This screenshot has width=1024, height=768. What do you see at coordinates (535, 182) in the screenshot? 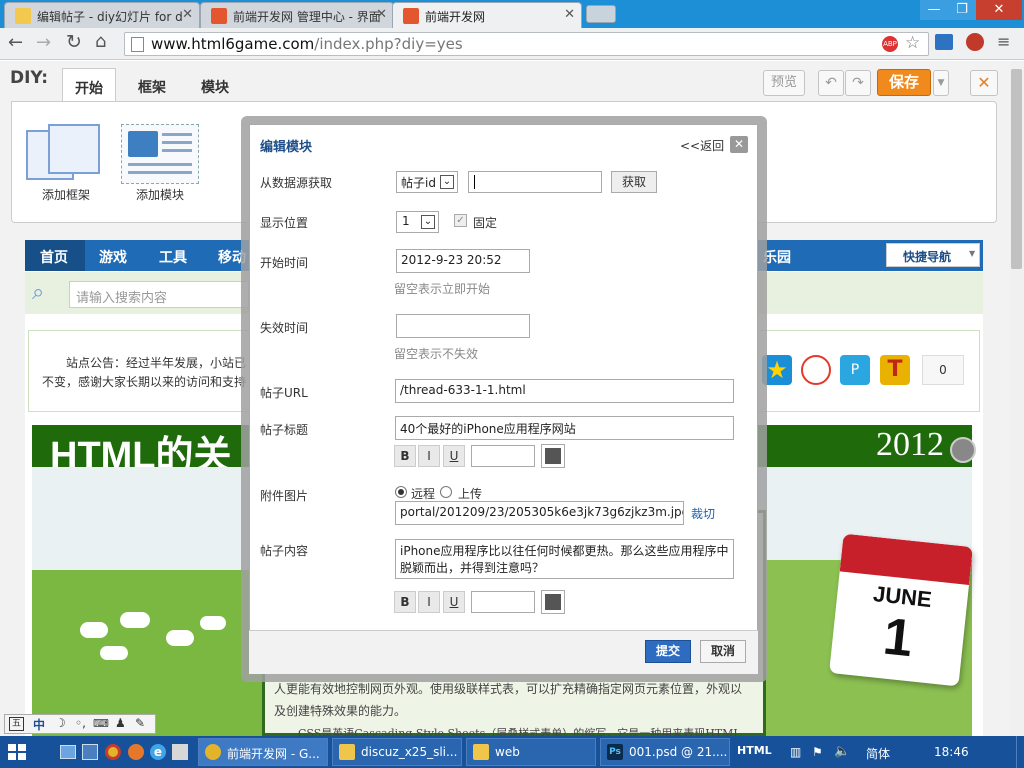
I see `source-id-input` at bounding box center [535, 182].